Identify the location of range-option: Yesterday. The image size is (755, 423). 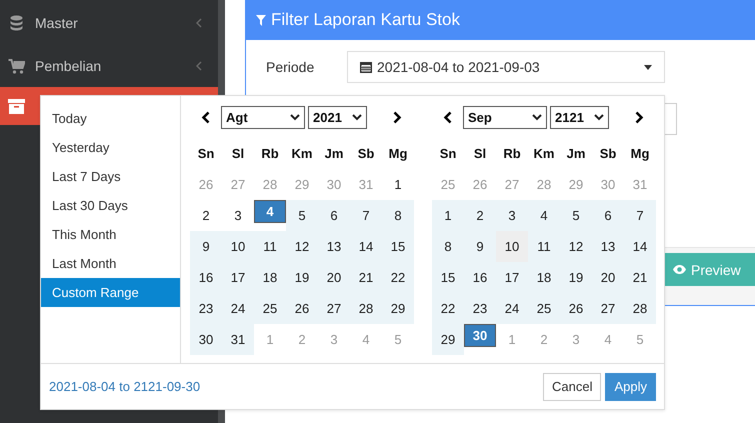
(110, 147).